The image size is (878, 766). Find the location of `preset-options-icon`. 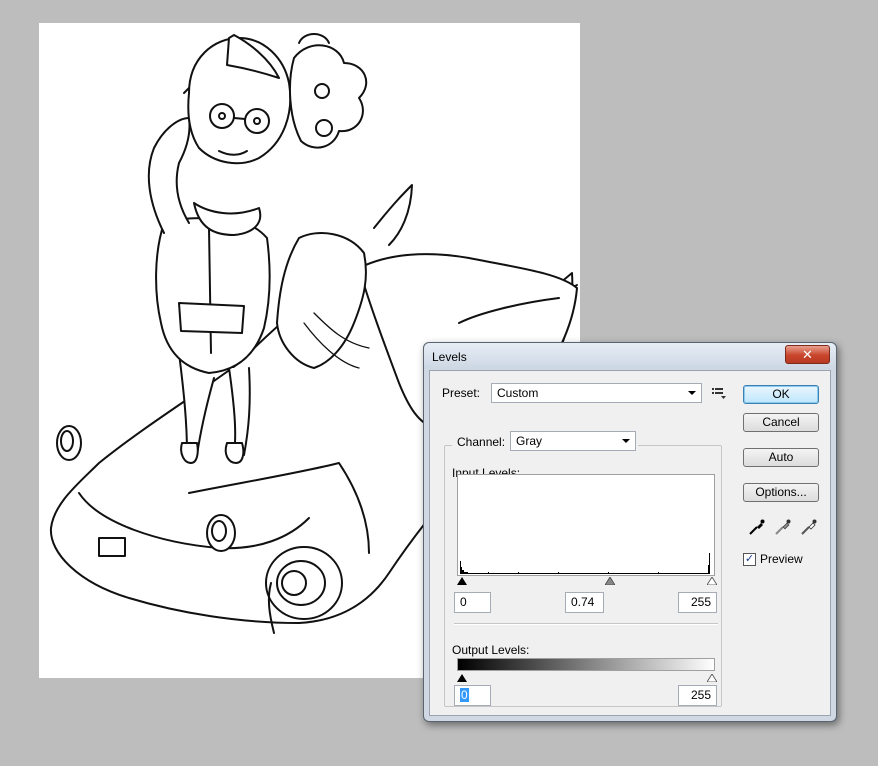

preset-options-icon is located at coordinates (719, 393).